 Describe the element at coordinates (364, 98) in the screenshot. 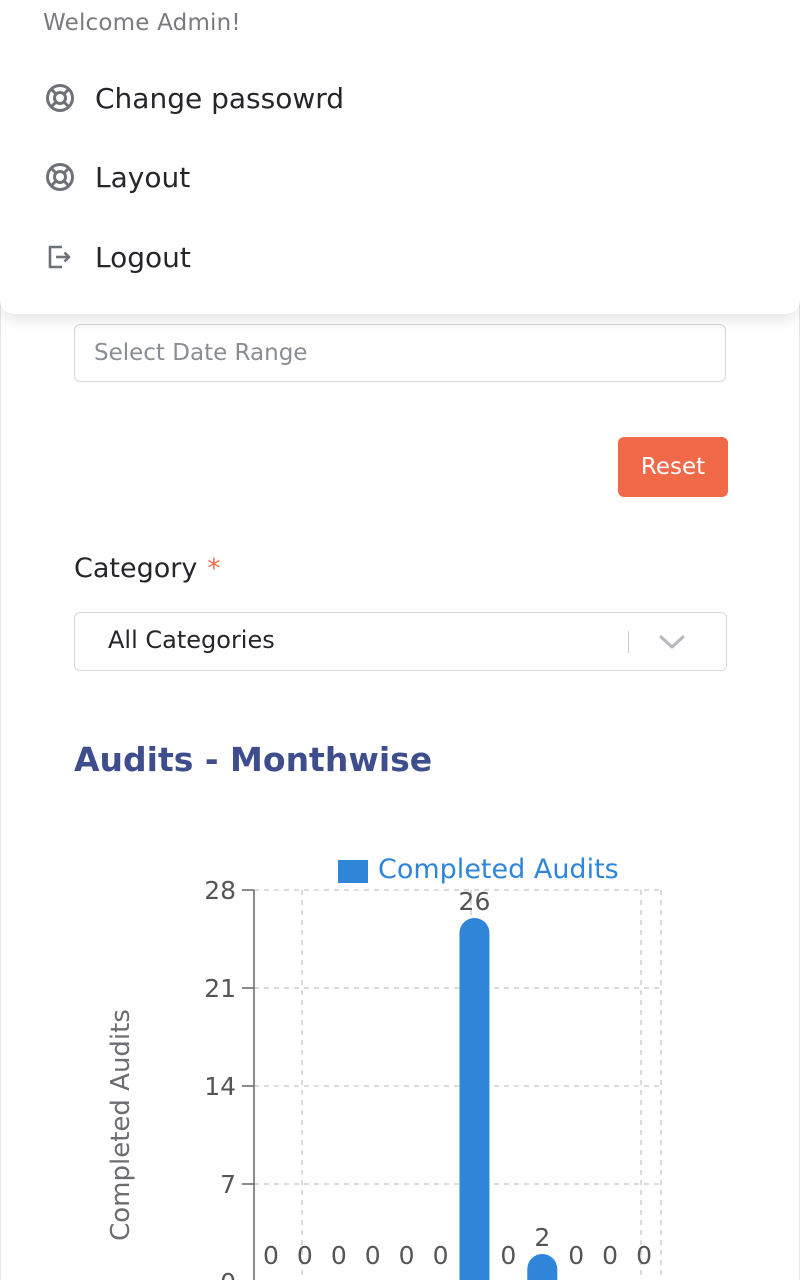

I see `menu-item-change-password: Change passowrd` at that location.